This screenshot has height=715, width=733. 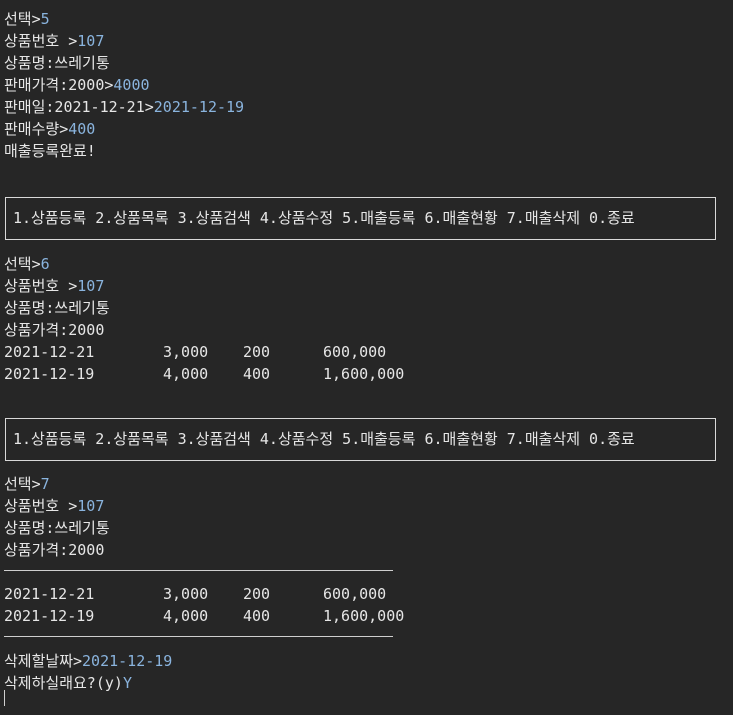 What do you see at coordinates (127, 683) in the screenshot?
I see `confirm-input: Y` at bounding box center [127, 683].